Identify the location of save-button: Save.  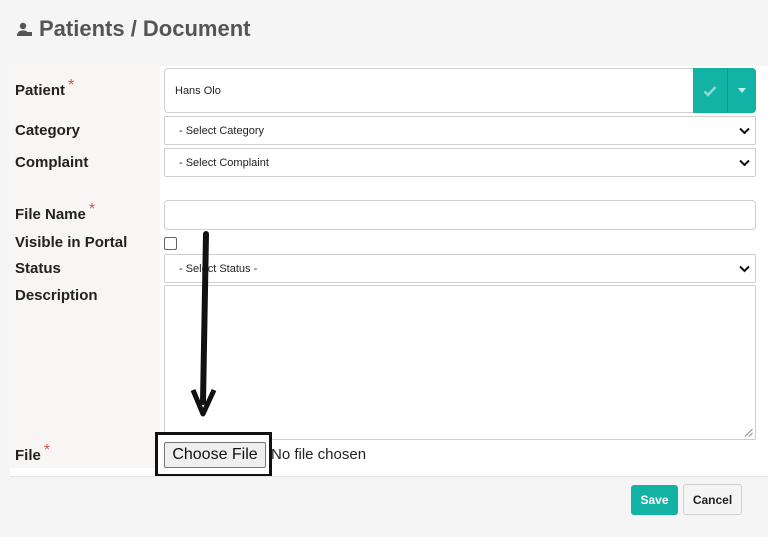
(654, 500).